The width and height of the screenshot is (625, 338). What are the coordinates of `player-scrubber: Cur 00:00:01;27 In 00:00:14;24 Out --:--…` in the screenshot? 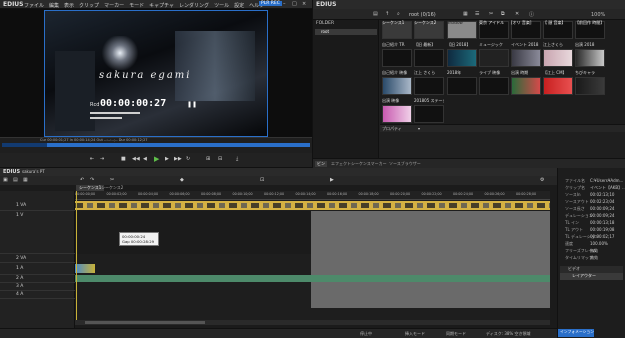 It's located at (156, 145).